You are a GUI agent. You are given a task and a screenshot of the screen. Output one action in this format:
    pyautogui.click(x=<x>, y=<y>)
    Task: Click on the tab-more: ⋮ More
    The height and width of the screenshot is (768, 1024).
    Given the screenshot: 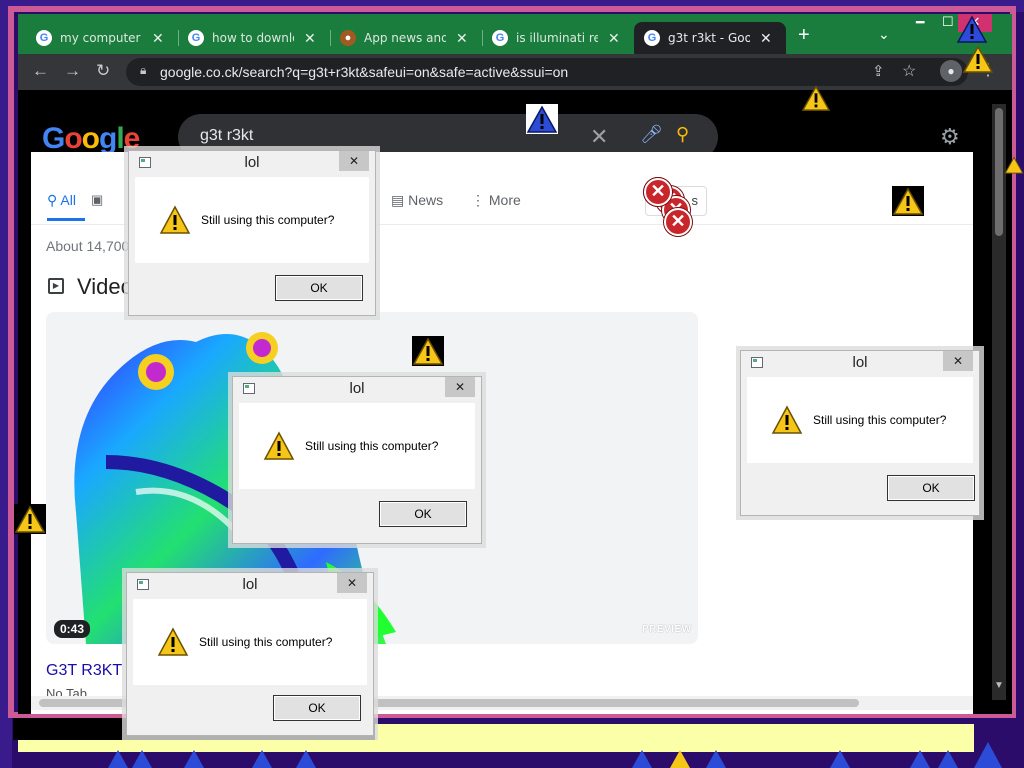 What is the action you would take?
    pyautogui.click(x=496, y=200)
    